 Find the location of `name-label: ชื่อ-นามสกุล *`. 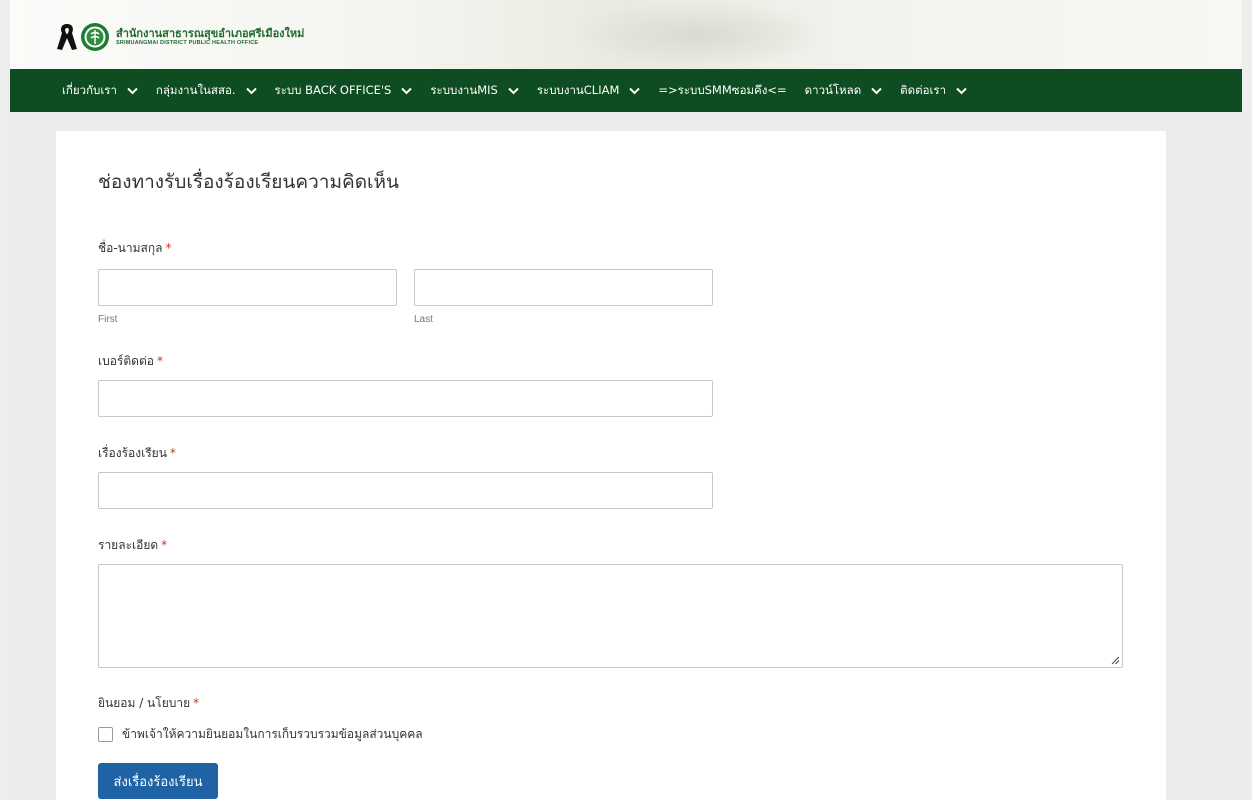

name-label: ชื่อ-นามสกุล * is located at coordinates (135, 248).